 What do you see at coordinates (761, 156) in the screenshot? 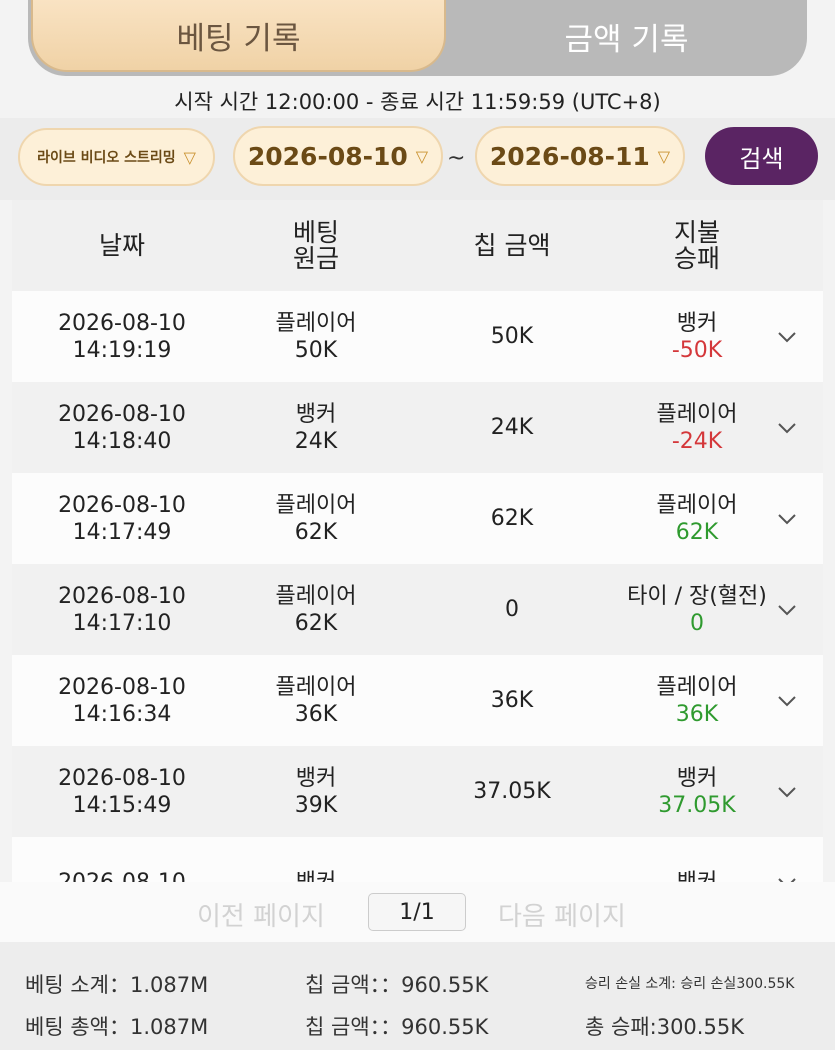
I see `search-button: 검색` at bounding box center [761, 156].